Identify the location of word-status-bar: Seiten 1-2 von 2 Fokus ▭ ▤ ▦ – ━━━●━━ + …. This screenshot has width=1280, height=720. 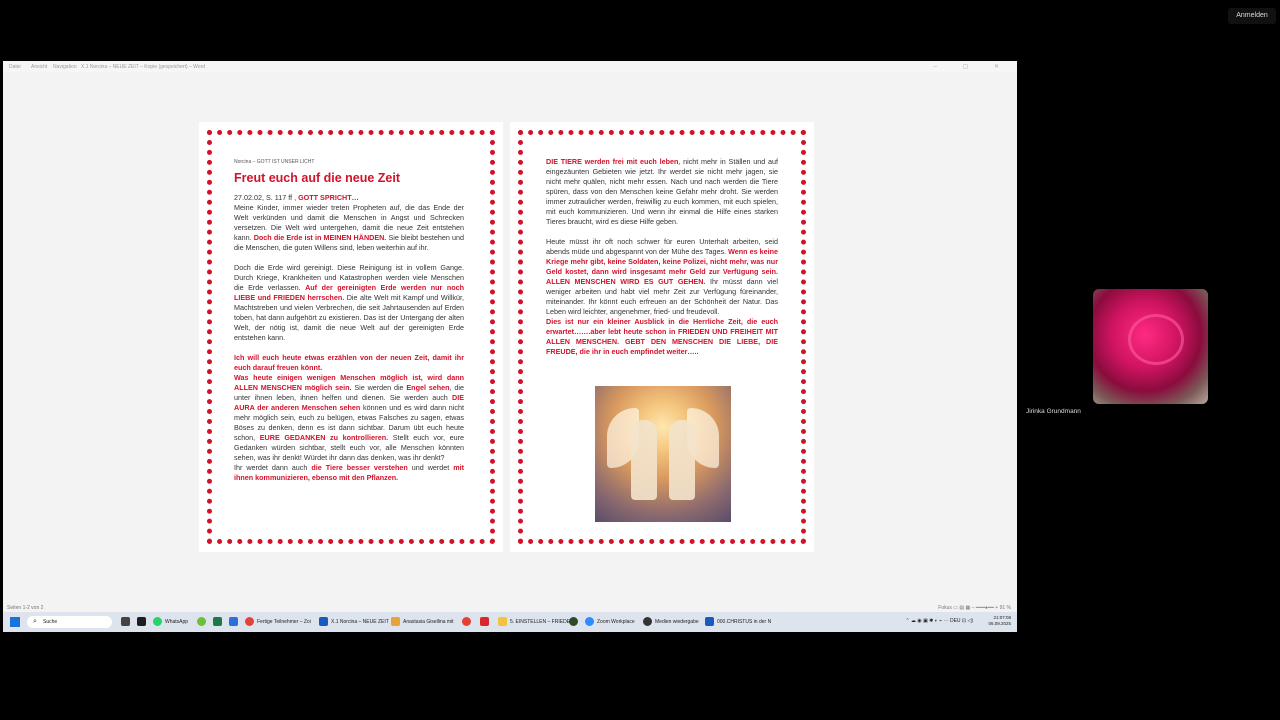
(510, 608).